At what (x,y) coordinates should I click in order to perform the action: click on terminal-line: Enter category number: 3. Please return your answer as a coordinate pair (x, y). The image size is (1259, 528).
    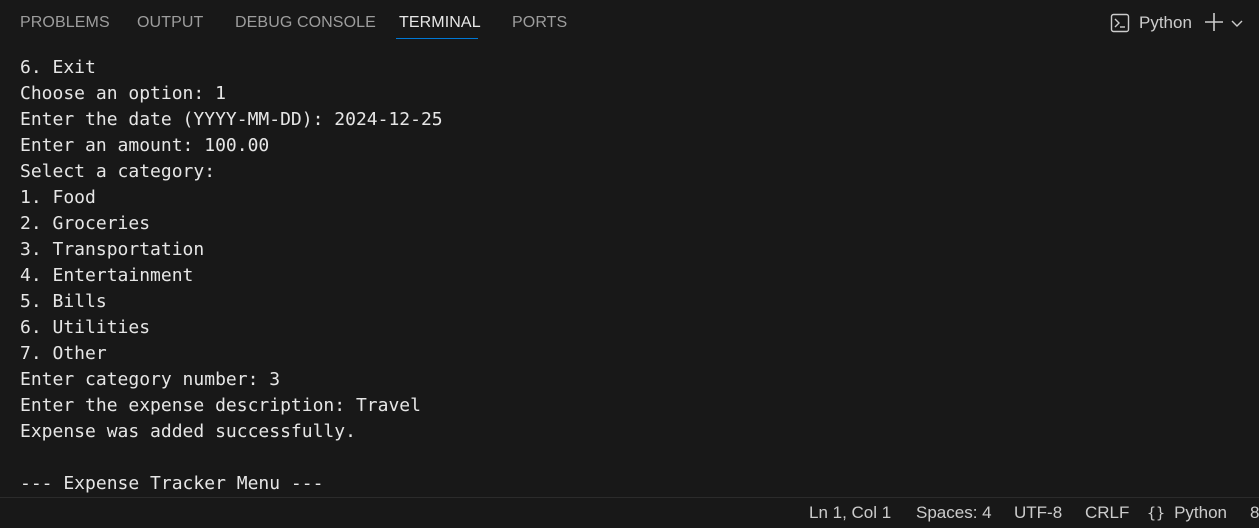
    Looking at the image, I should click on (150, 379).